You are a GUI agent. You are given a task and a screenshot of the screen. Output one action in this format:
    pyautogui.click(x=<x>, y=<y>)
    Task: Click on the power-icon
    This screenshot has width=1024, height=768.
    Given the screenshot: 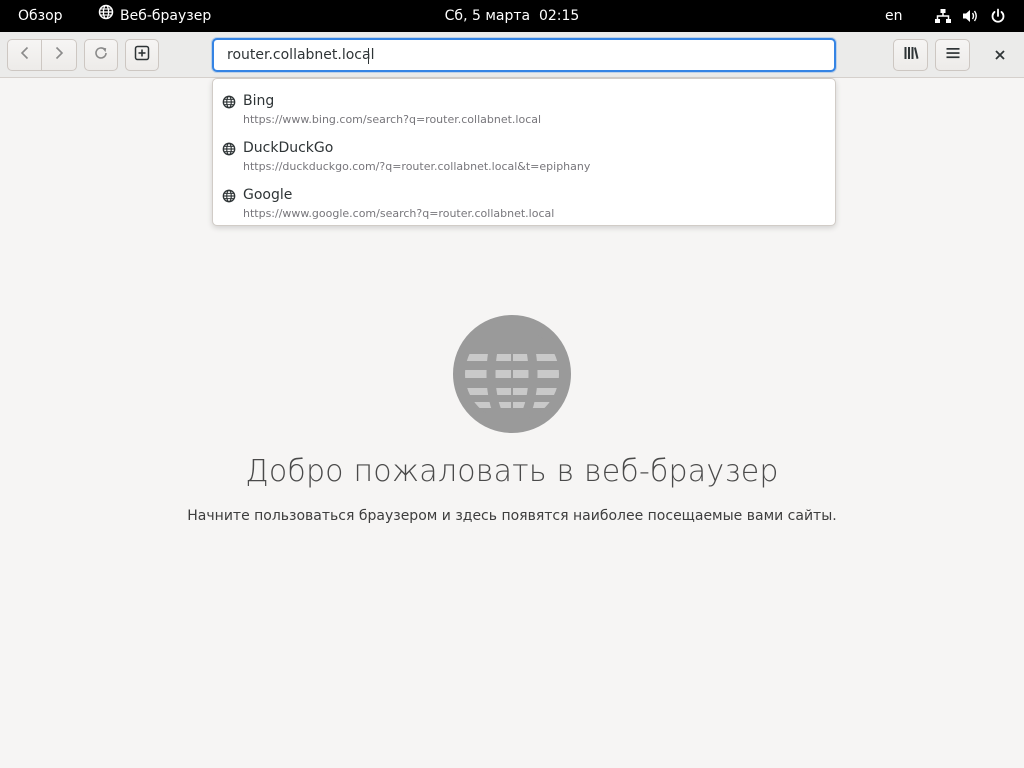 What is the action you would take?
    pyautogui.click(x=998, y=16)
    